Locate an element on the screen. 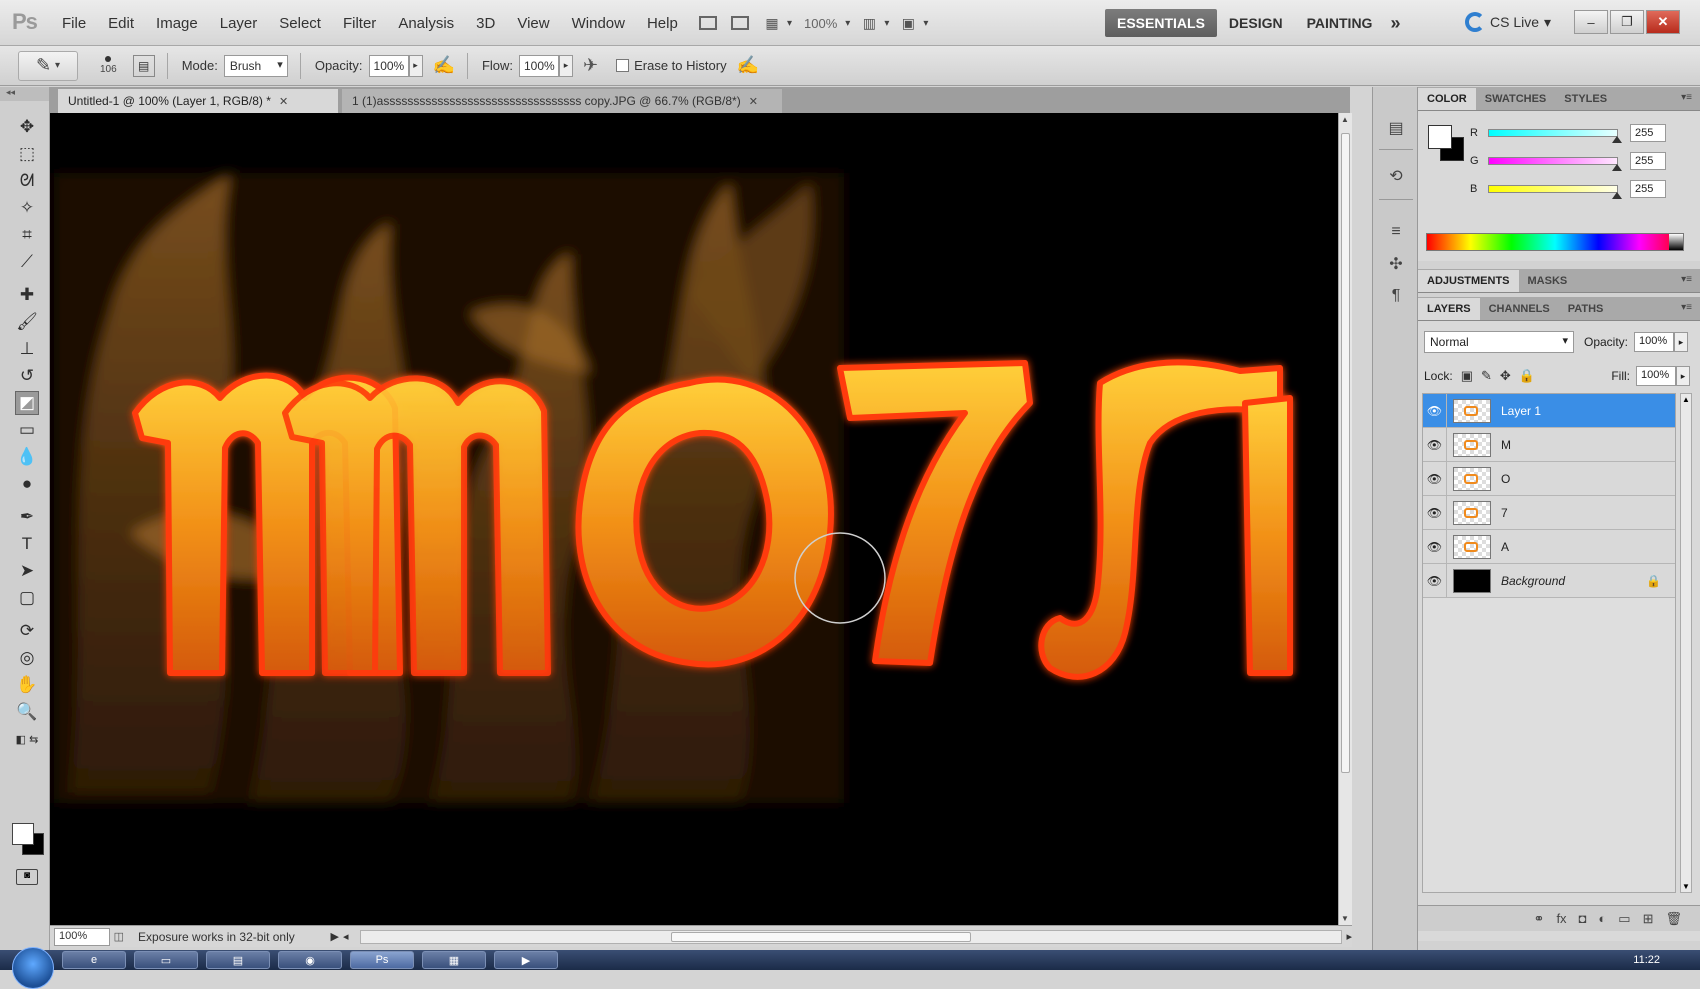 The height and width of the screenshot is (989, 1700). screen-mode-button: ▣ is located at coordinates (908, 23).